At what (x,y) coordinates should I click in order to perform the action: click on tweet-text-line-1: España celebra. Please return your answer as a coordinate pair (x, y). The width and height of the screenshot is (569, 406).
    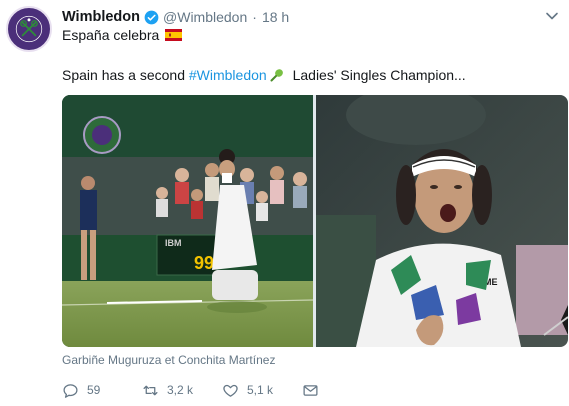
    Looking at the image, I should click on (122, 35).